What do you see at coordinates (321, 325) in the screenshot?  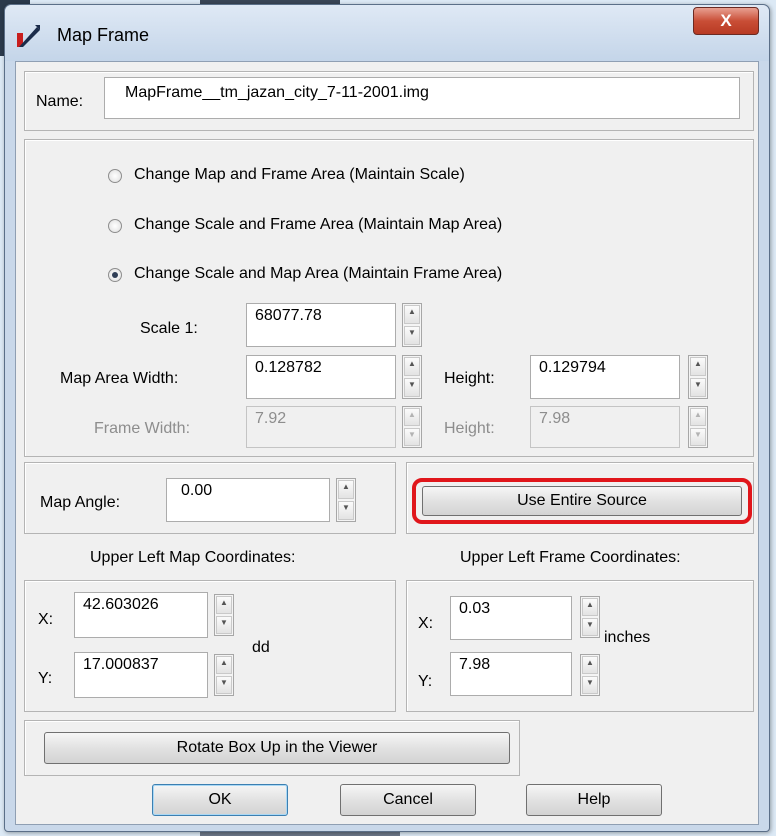 I see `scale-field: 68077.78` at bounding box center [321, 325].